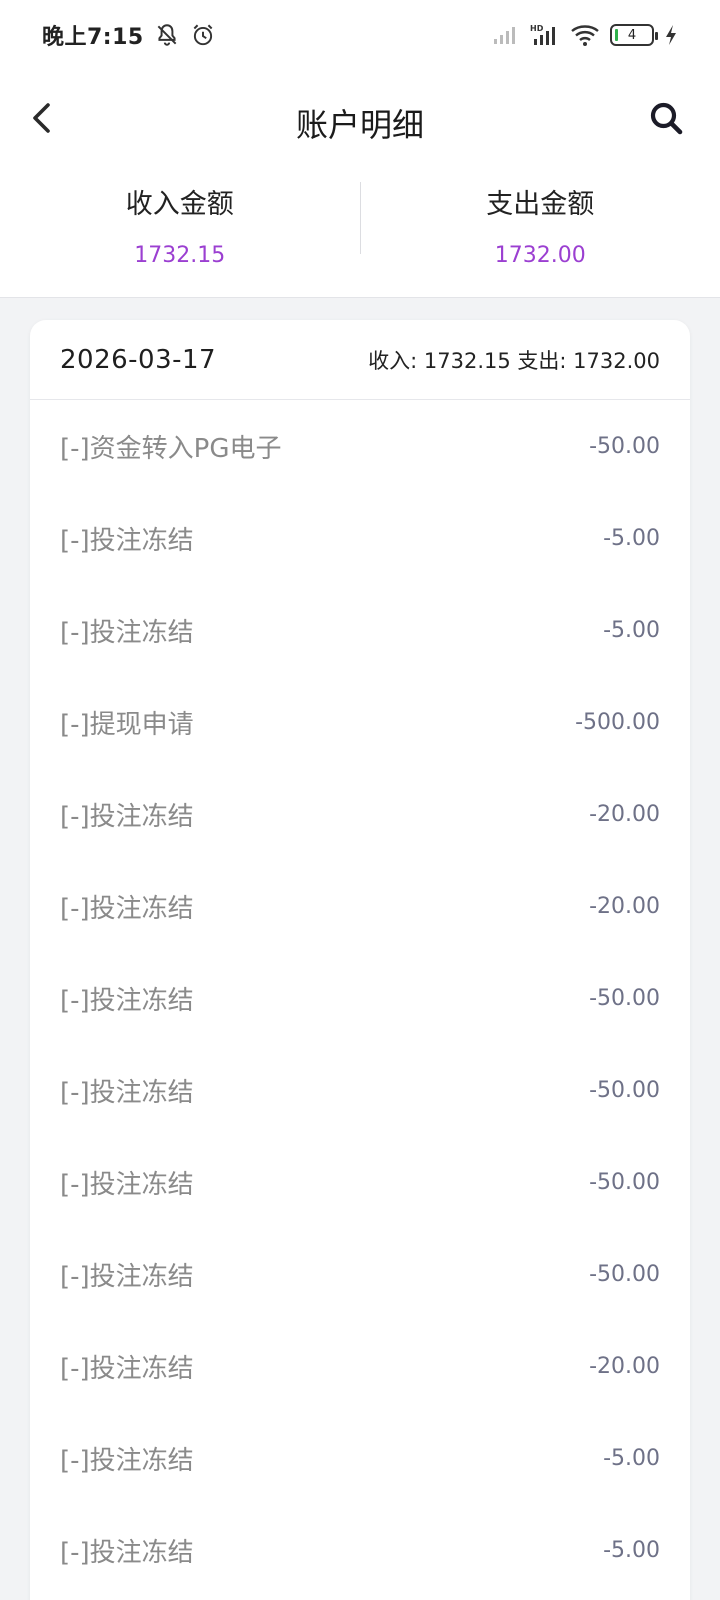 The image size is (720, 1600). Describe the element at coordinates (180, 255) in the screenshot. I see `income-value: 1732.15` at that location.